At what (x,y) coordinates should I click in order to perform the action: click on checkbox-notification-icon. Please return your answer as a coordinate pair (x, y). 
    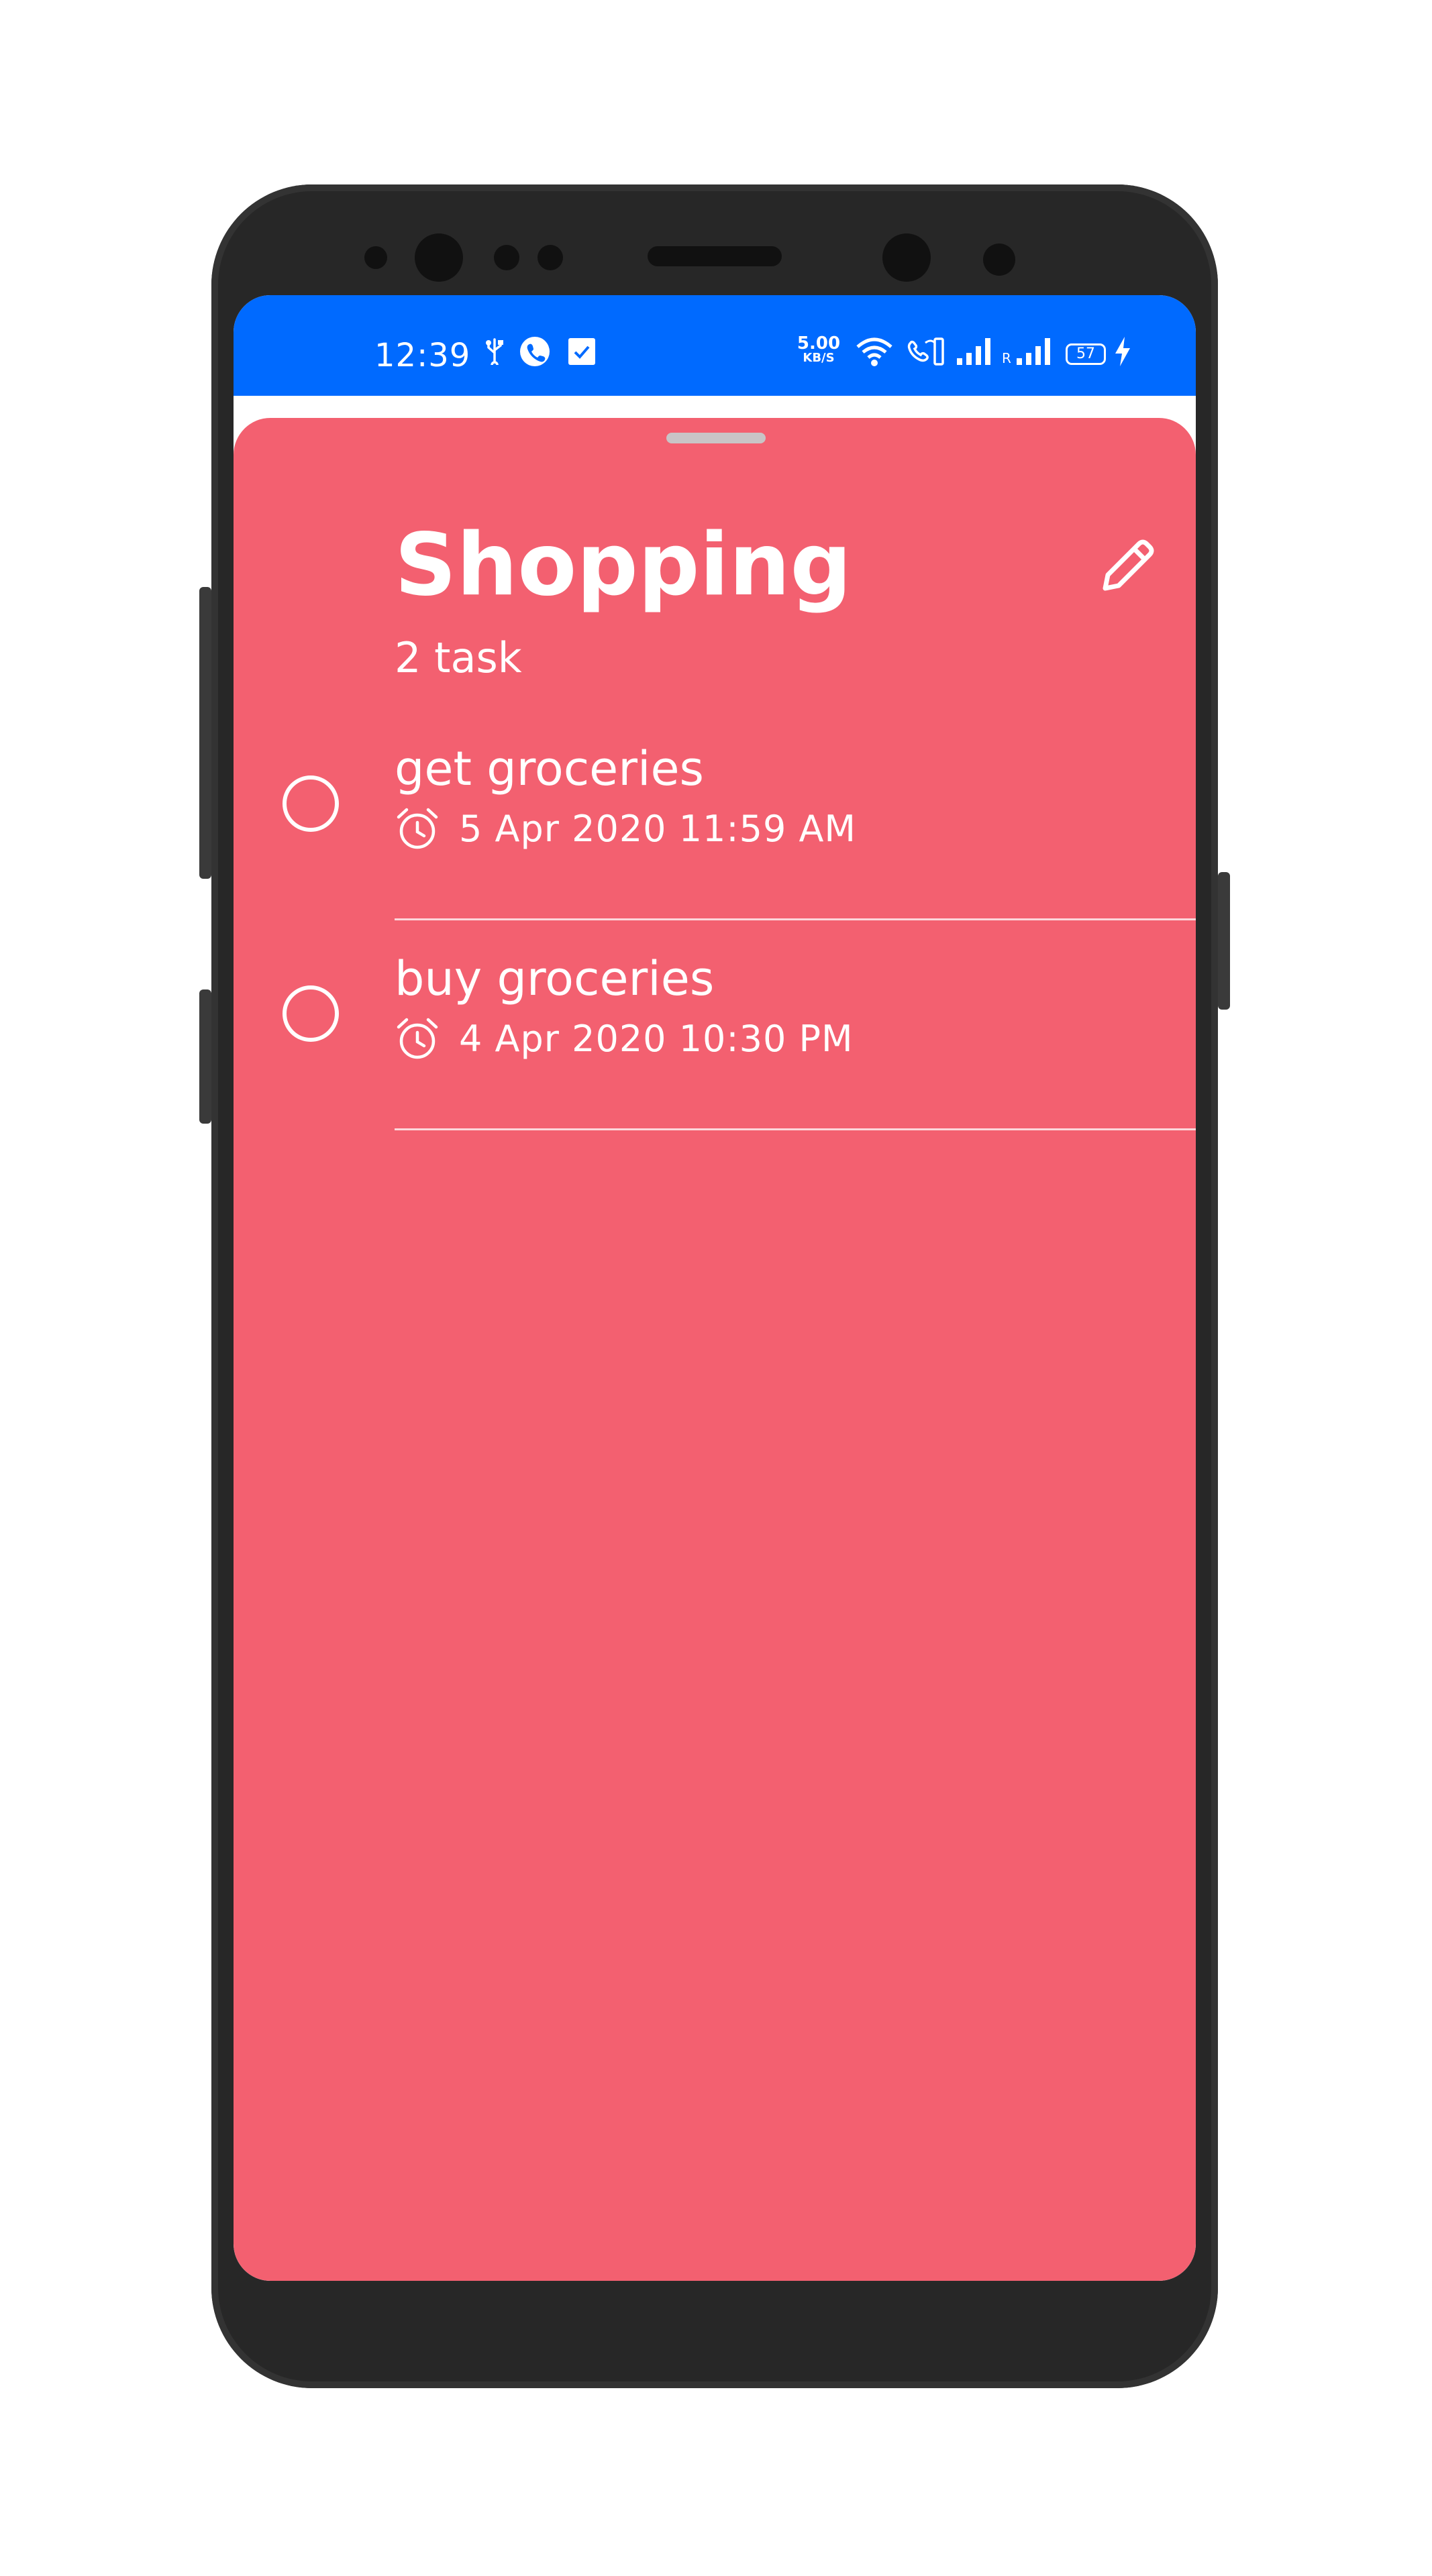
    Looking at the image, I should click on (582, 351).